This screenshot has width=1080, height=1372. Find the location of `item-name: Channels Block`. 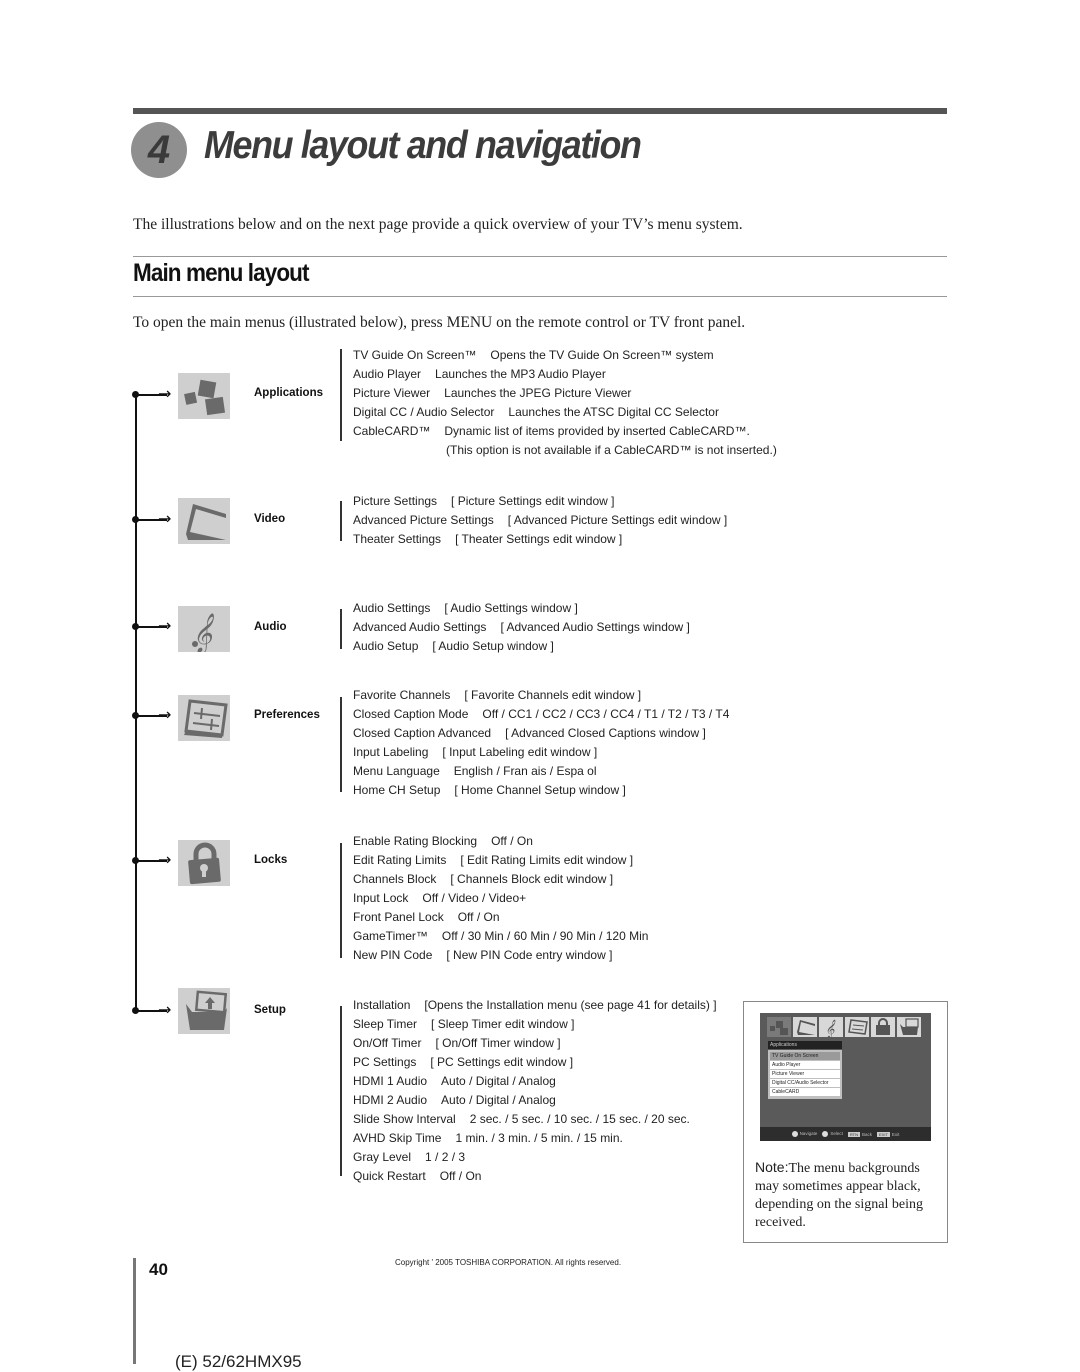

item-name: Channels Block is located at coordinates (395, 879).